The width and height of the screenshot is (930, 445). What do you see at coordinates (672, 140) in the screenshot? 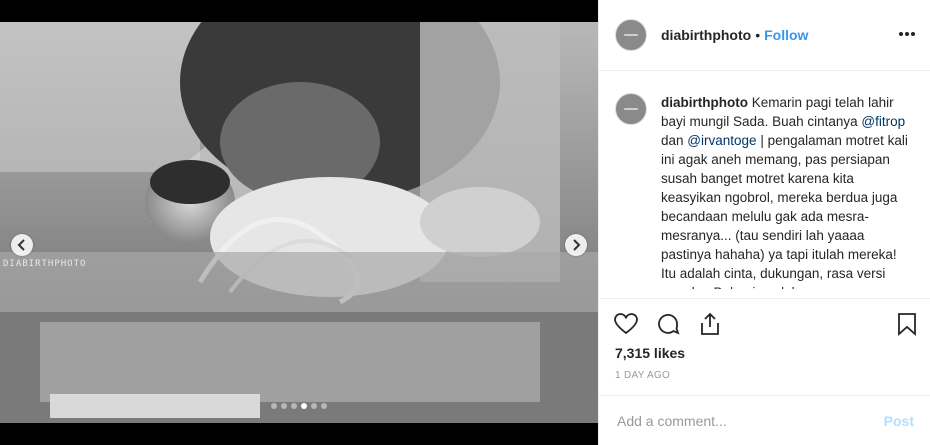
I see `caption-text-2: dan` at bounding box center [672, 140].